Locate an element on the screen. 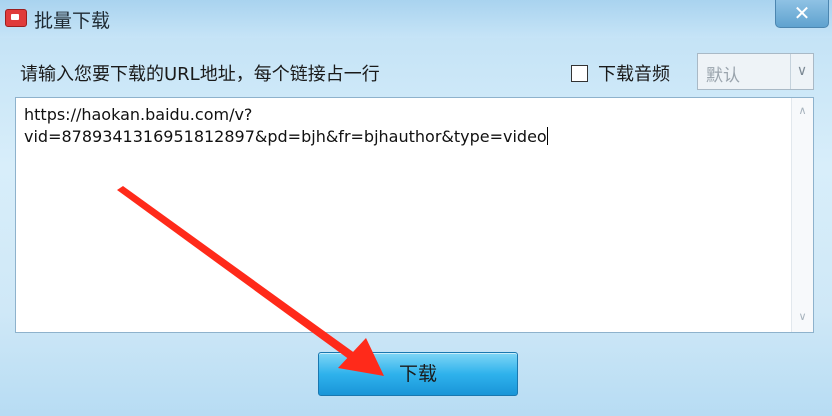  window-title: 批量下载 is located at coordinates (72, 21).